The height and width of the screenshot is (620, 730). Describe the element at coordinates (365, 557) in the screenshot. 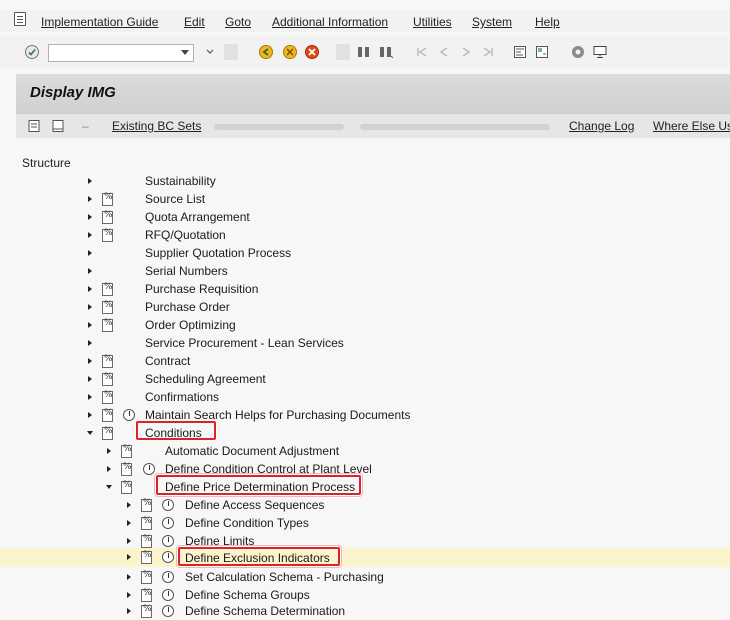

I see `tree-node-exclusion-indicators: Define Exclusion Indicators` at that location.